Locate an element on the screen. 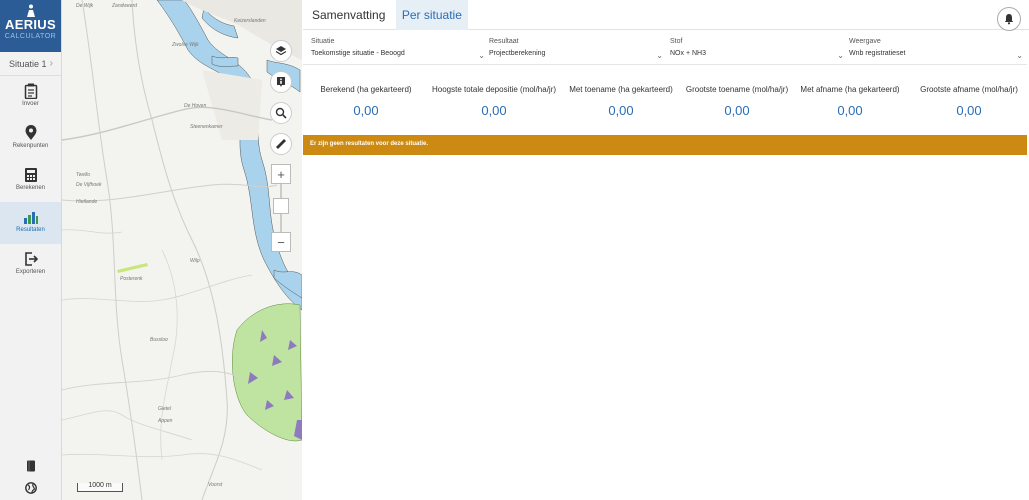 This screenshot has width=1029, height=500. nav-item-exporteren: Exporteren is located at coordinates (30, 265).